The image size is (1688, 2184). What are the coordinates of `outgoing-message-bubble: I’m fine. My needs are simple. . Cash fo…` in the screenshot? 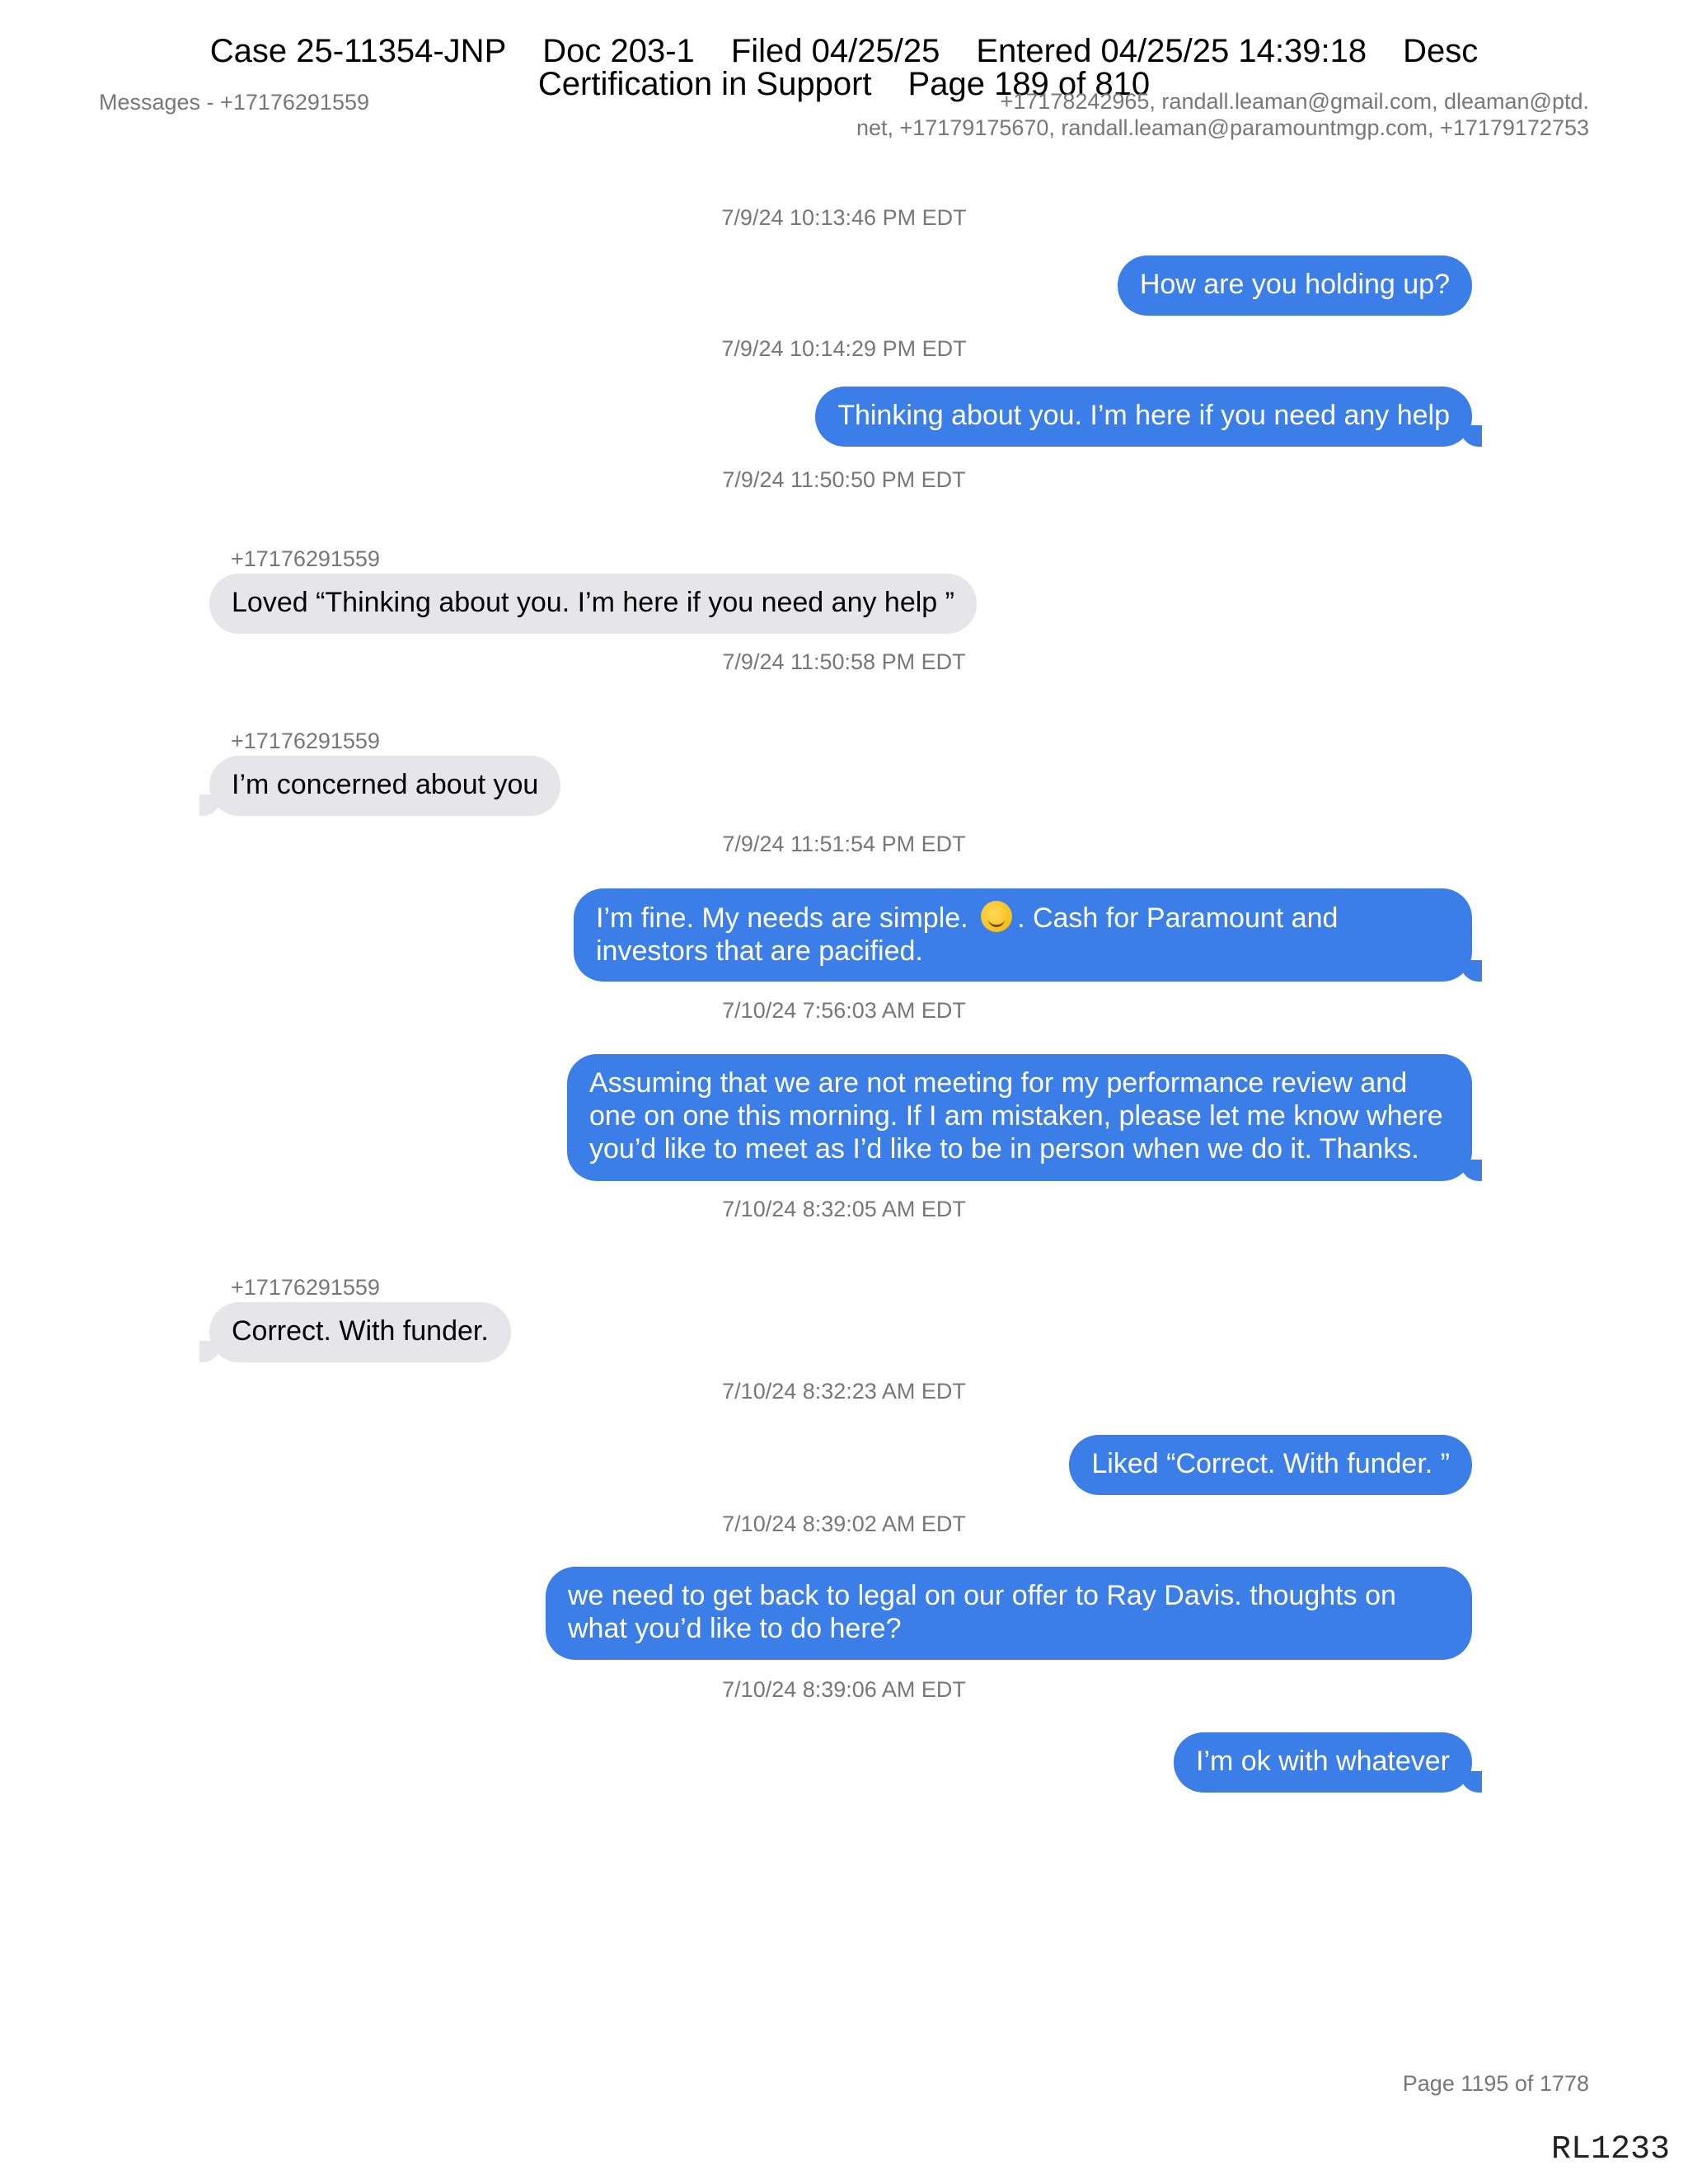 It's located at (1028, 935).